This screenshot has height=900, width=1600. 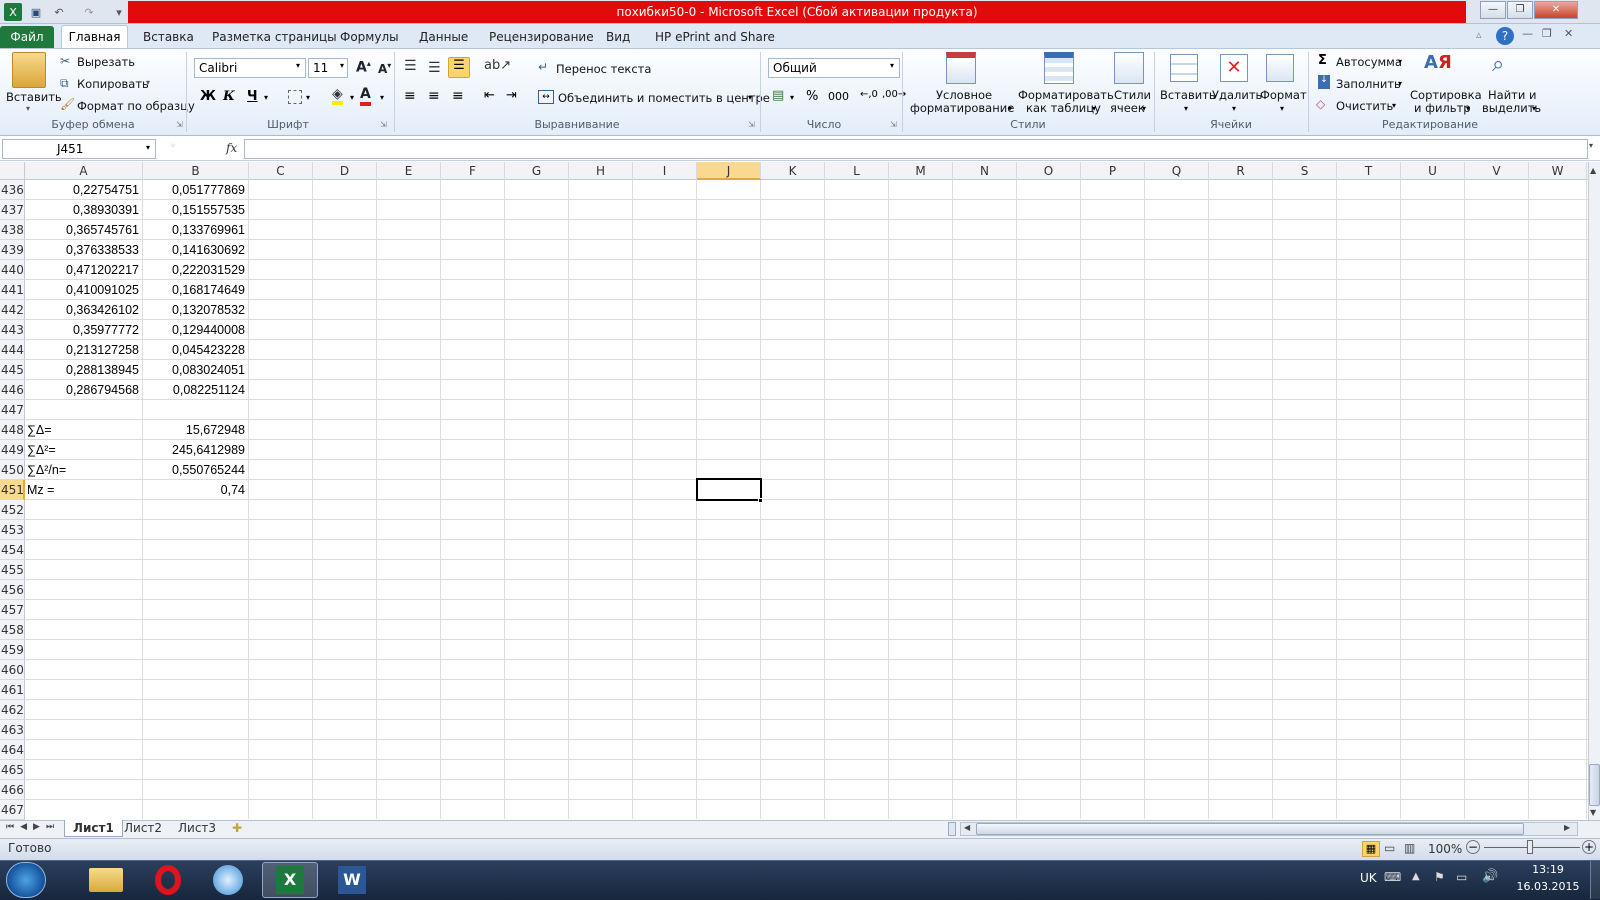 What do you see at coordinates (79, 149) in the screenshot?
I see `name-box: J451` at bounding box center [79, 149].